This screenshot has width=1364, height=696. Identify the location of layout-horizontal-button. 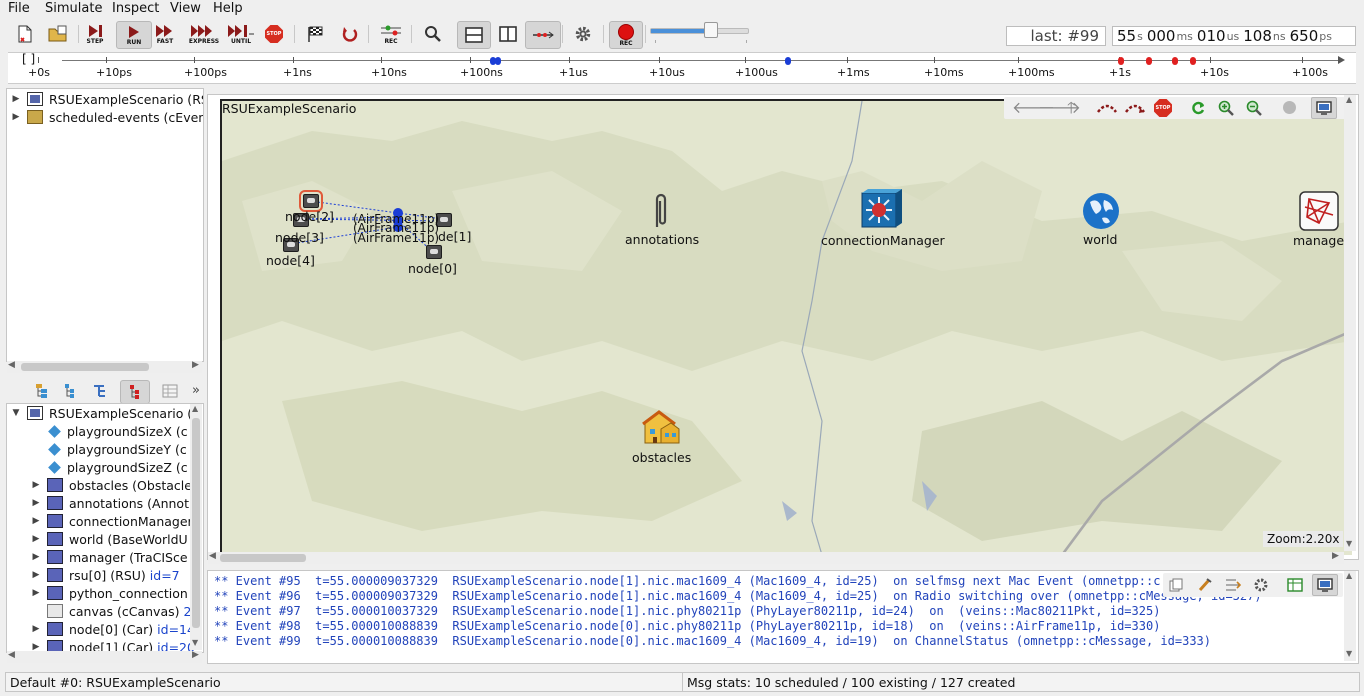
(474, 35).